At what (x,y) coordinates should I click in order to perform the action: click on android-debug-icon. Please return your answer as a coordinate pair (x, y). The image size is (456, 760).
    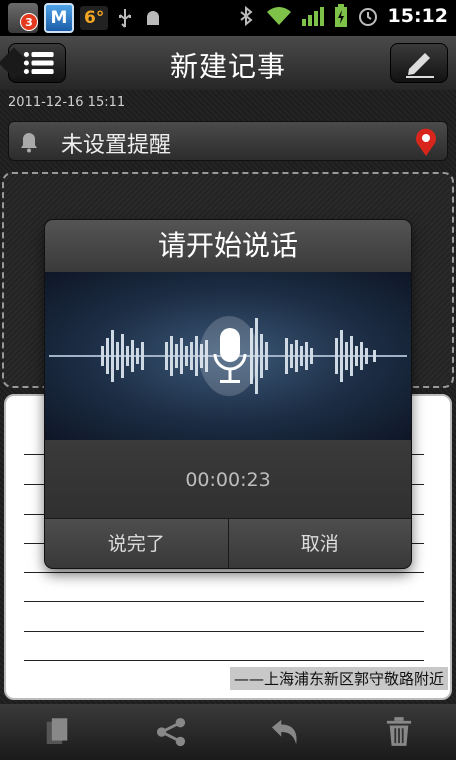
    Looking at the image, I should click on (153, 18).